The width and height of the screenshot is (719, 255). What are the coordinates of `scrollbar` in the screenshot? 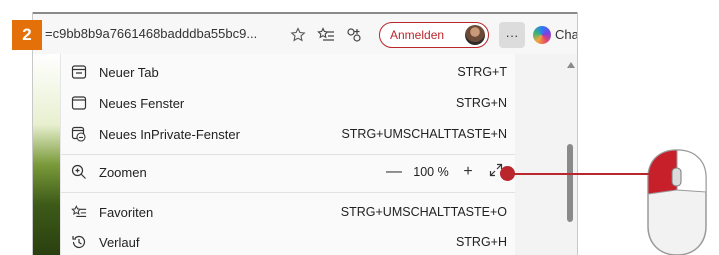 It's located at (546, 154).